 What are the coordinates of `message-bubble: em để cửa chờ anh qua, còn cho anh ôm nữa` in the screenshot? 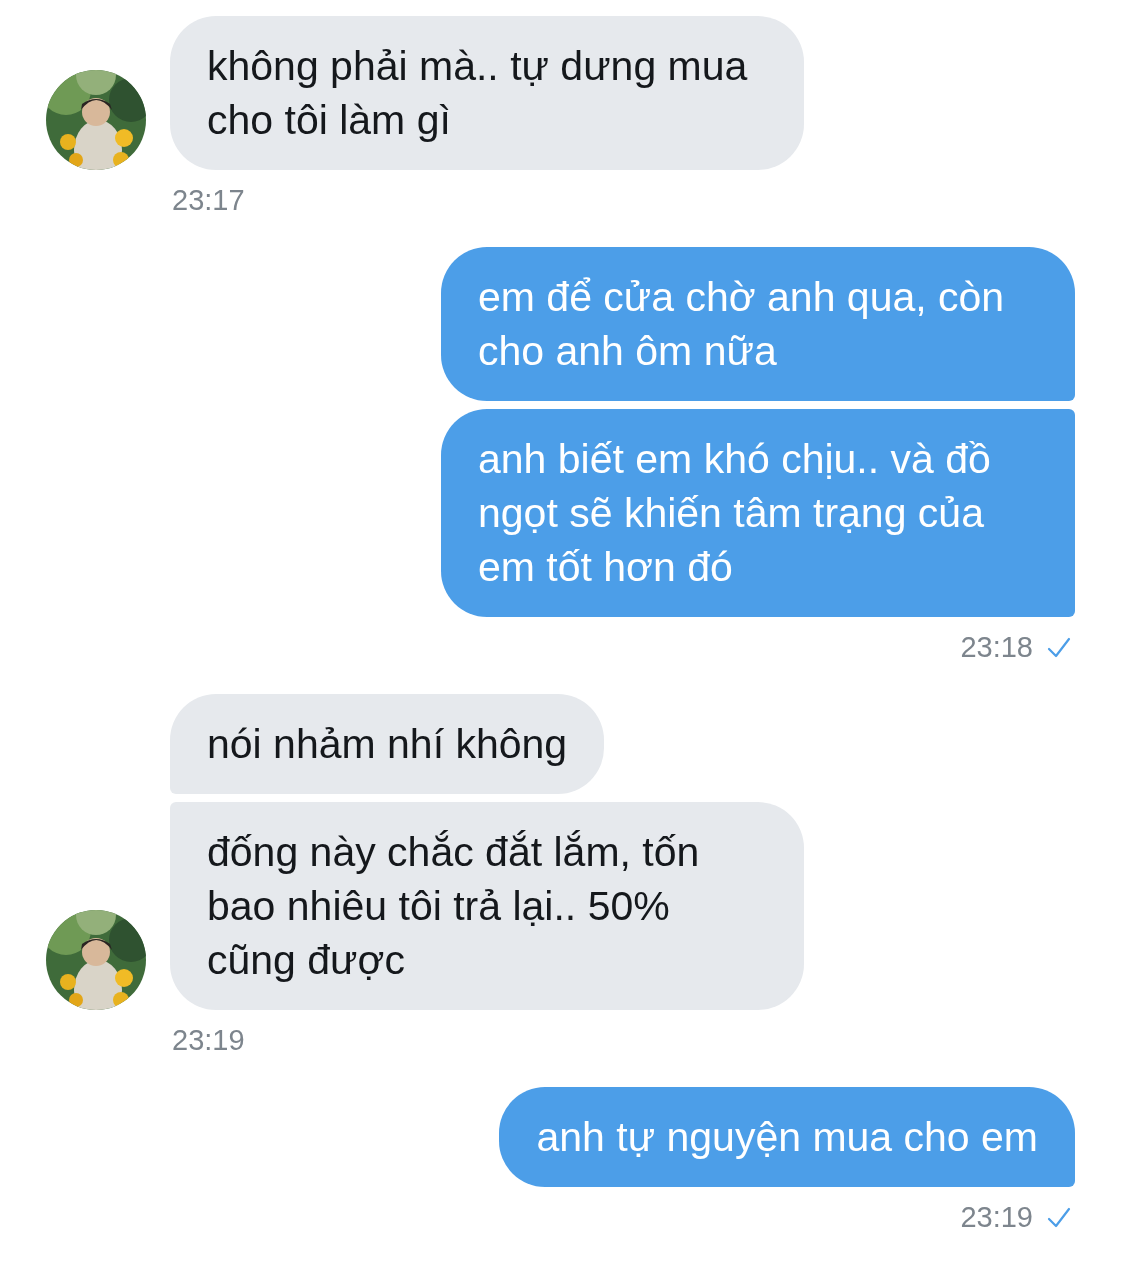 It's located at (758, 324).